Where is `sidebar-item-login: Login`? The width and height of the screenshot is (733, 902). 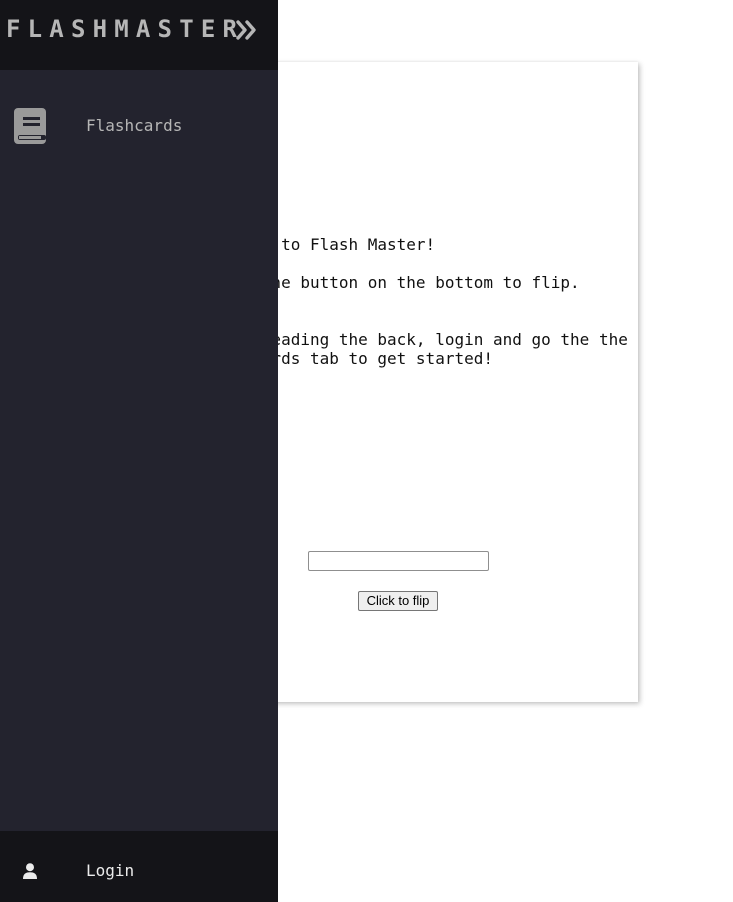 sidebar-item-login: Login is located at coordinates (139, 866).